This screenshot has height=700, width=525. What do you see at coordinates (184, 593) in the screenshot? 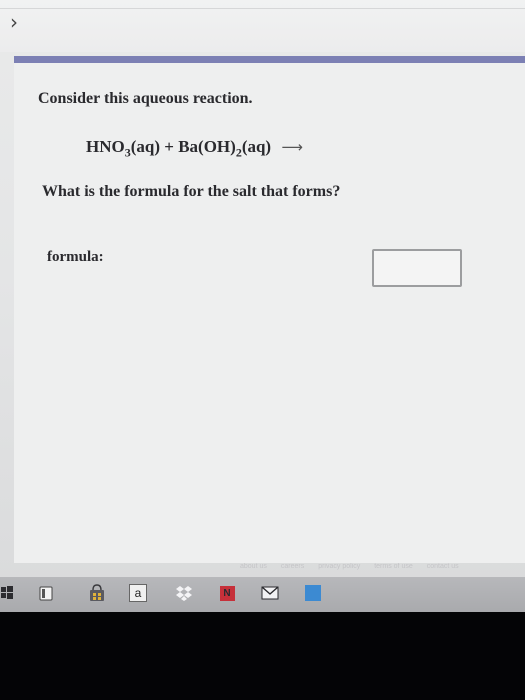
I see `dropbox-icon` at bounding box center [184, 593].